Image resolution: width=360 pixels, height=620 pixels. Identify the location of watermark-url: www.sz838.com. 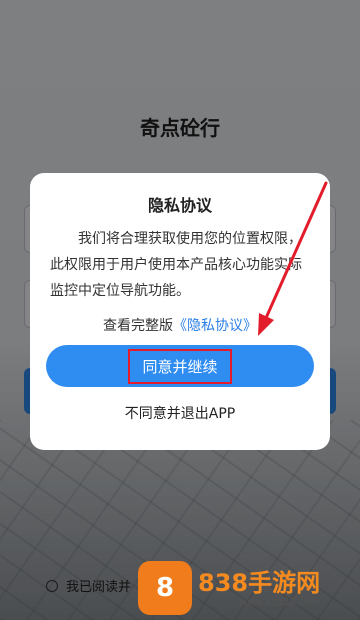
(280, 602).